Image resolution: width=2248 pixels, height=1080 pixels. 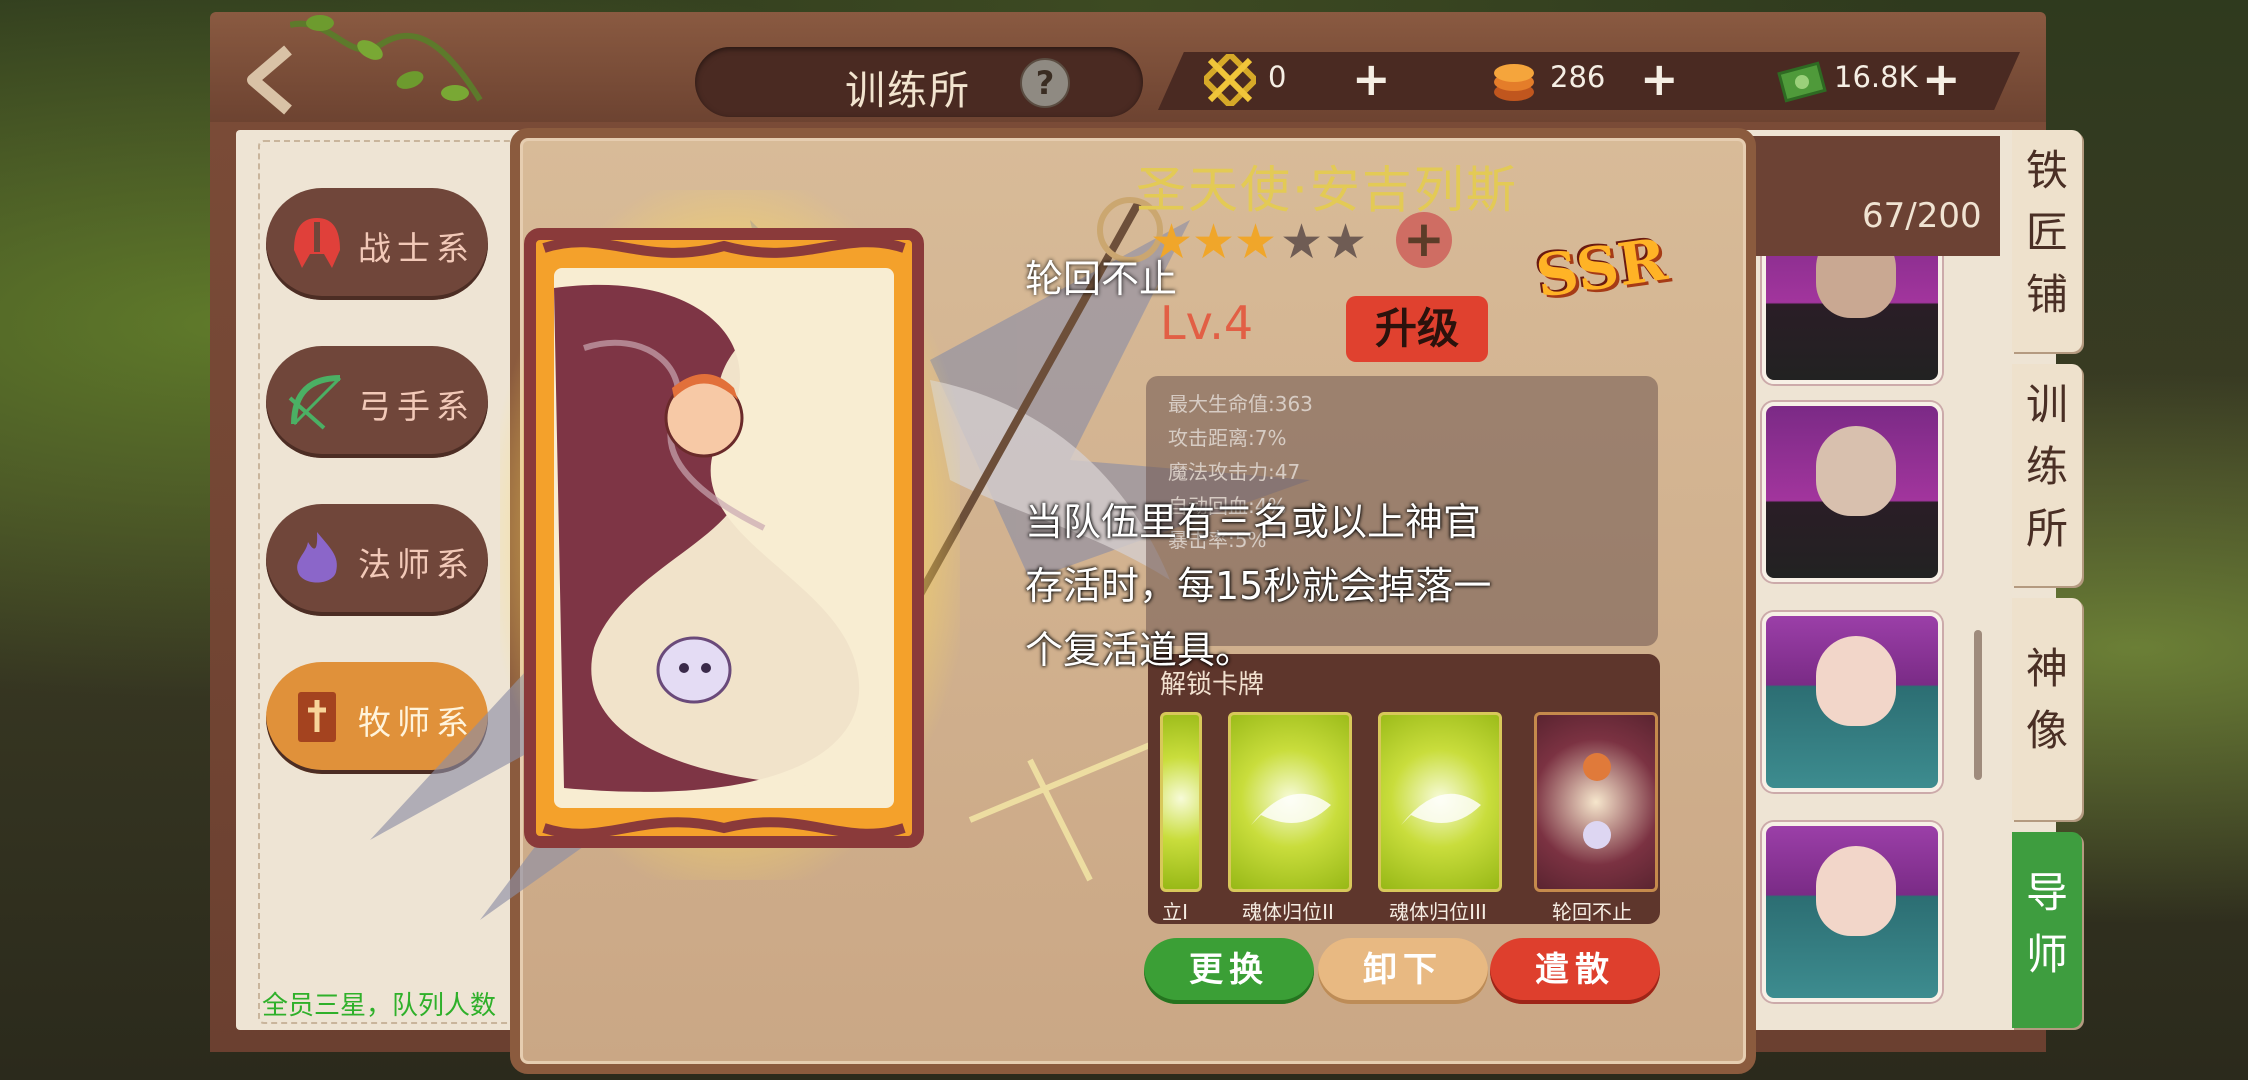 I want to click on tab-statue: 神像, so click(x=2047, y=709).